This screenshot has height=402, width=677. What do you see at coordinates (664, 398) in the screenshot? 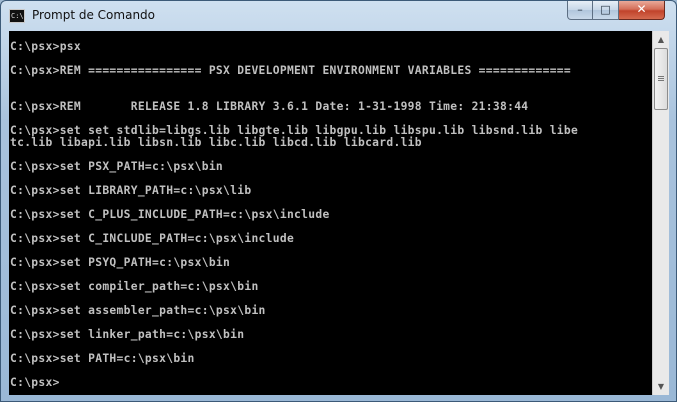
I see `window-bottom-frame` at bounding box center [664, 398].